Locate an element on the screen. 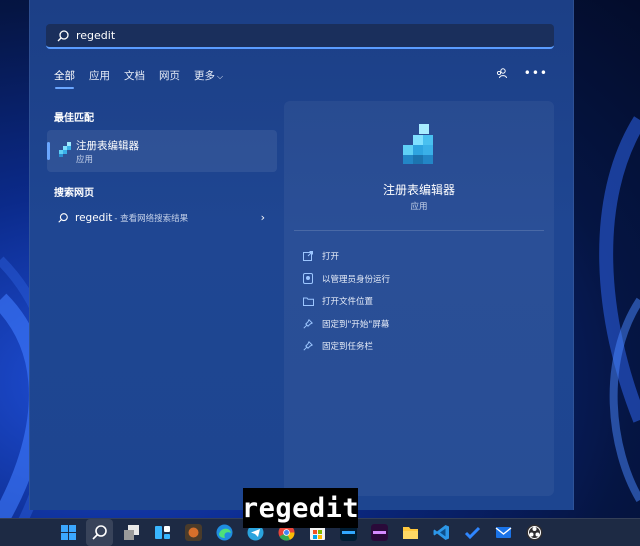 The image size is (640, 546). selection-indicator is located at coordinates (48, 151).